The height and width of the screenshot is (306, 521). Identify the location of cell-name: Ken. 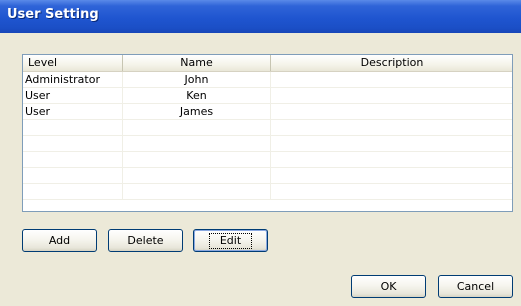
(197, 96).